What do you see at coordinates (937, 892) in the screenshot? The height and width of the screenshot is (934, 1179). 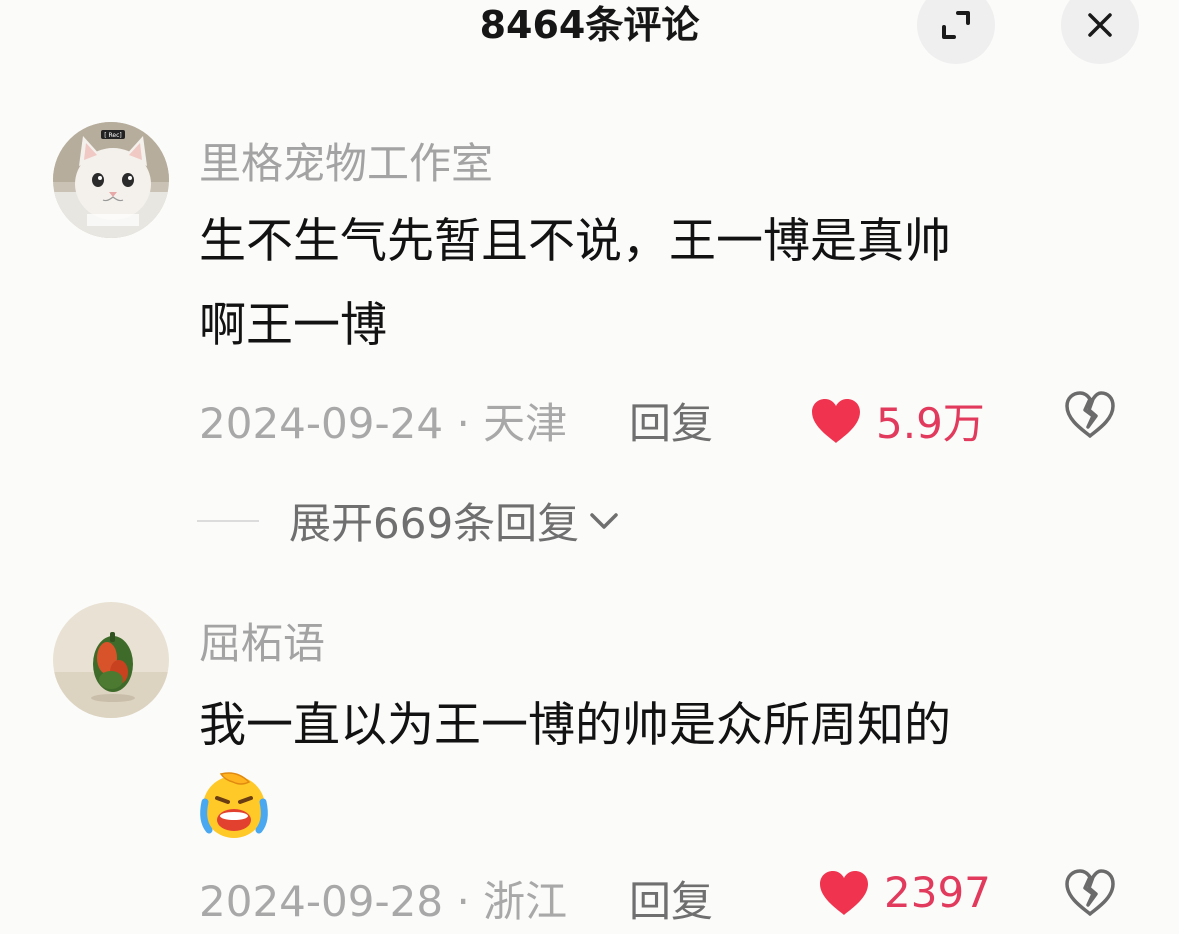 I see `like-count: 2397` at bounding box center [937, 892].